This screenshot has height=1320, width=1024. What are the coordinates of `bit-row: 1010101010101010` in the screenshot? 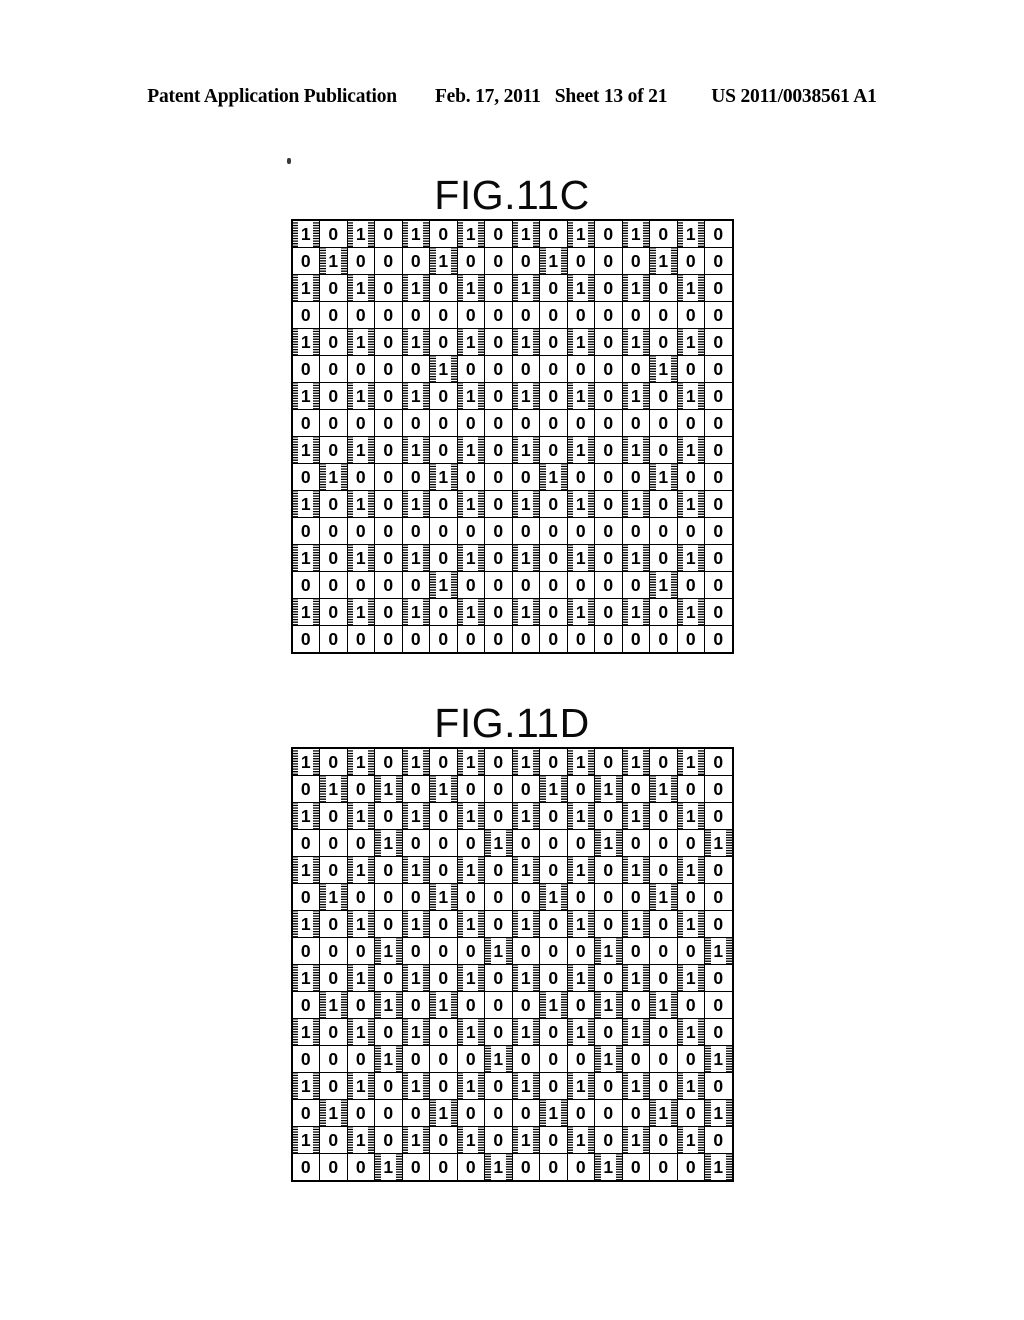 It's located at (512, 870).